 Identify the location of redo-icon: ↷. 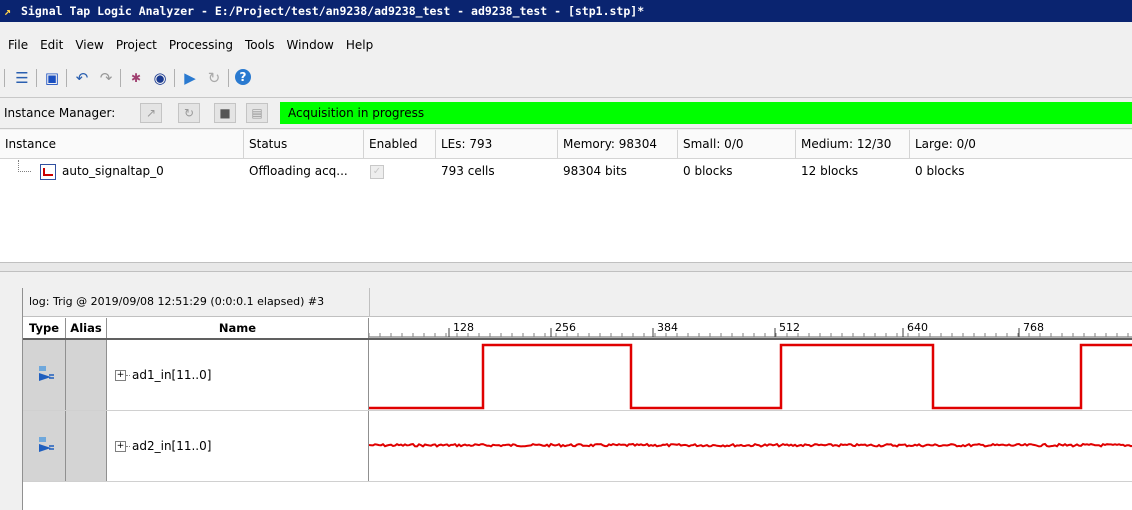
(106, 78).